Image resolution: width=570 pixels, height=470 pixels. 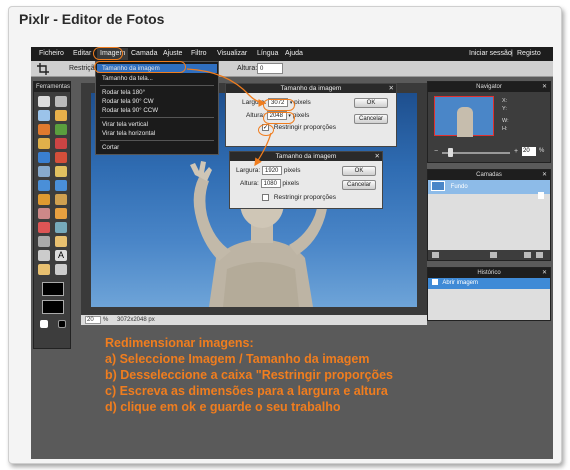 What do you see at coordinates (489, 299) in the screenshot?
I see `history-list: Abrir imagem` at bounding box center [489, 299].